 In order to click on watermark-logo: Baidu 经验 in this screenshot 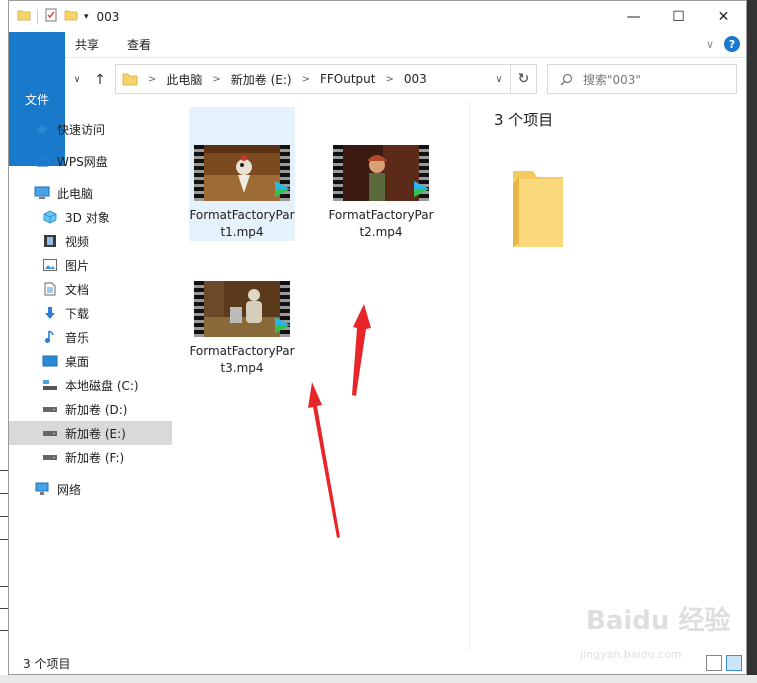, I will do `click(658, 621)`.